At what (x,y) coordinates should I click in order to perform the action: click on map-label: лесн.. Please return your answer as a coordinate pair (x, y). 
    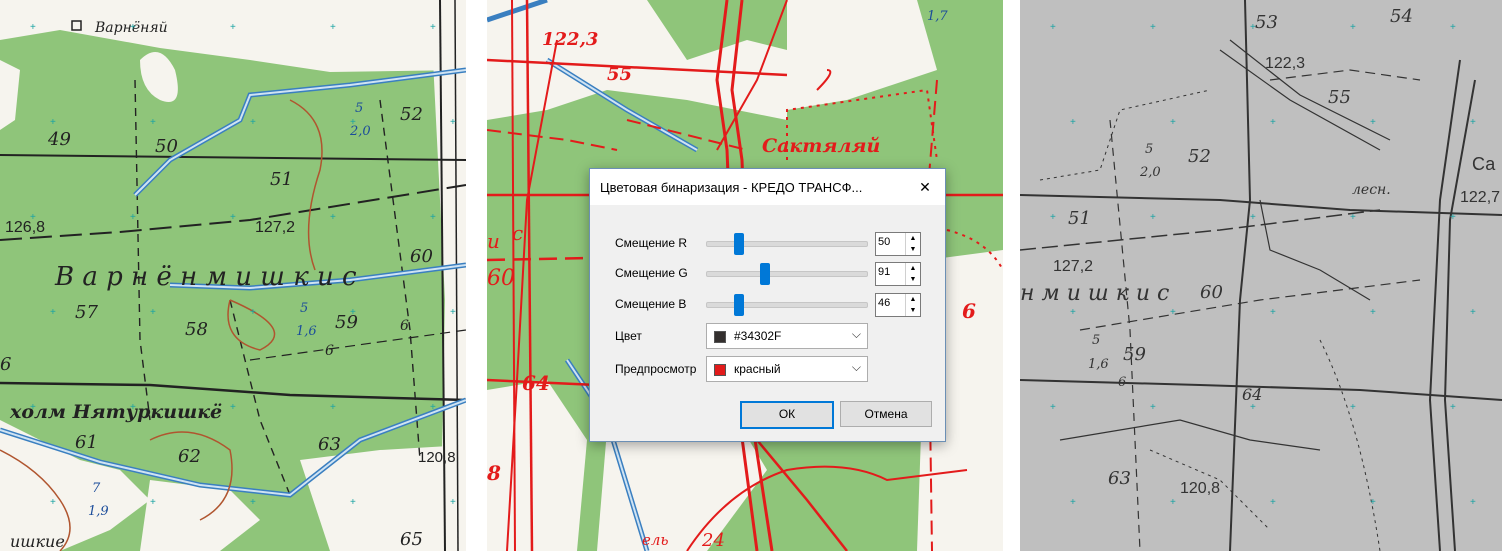
    Looking at the image, I should click on (1371, 190).